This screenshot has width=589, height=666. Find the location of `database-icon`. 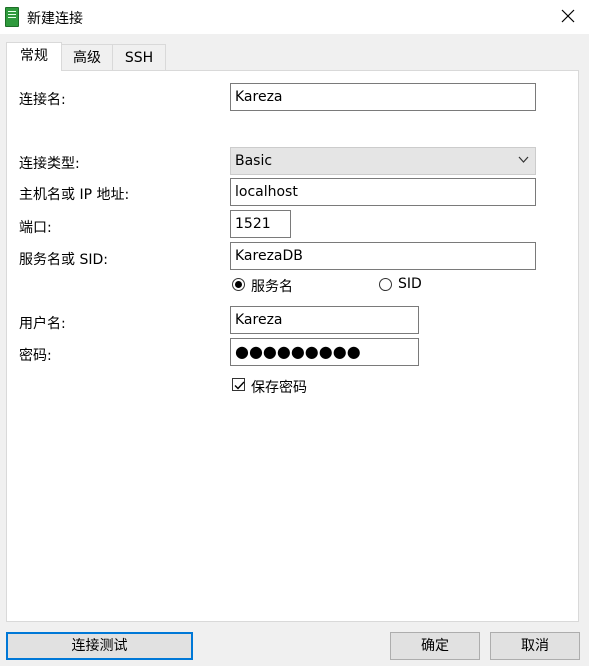

database-icon is located at coordinates (12, 17).